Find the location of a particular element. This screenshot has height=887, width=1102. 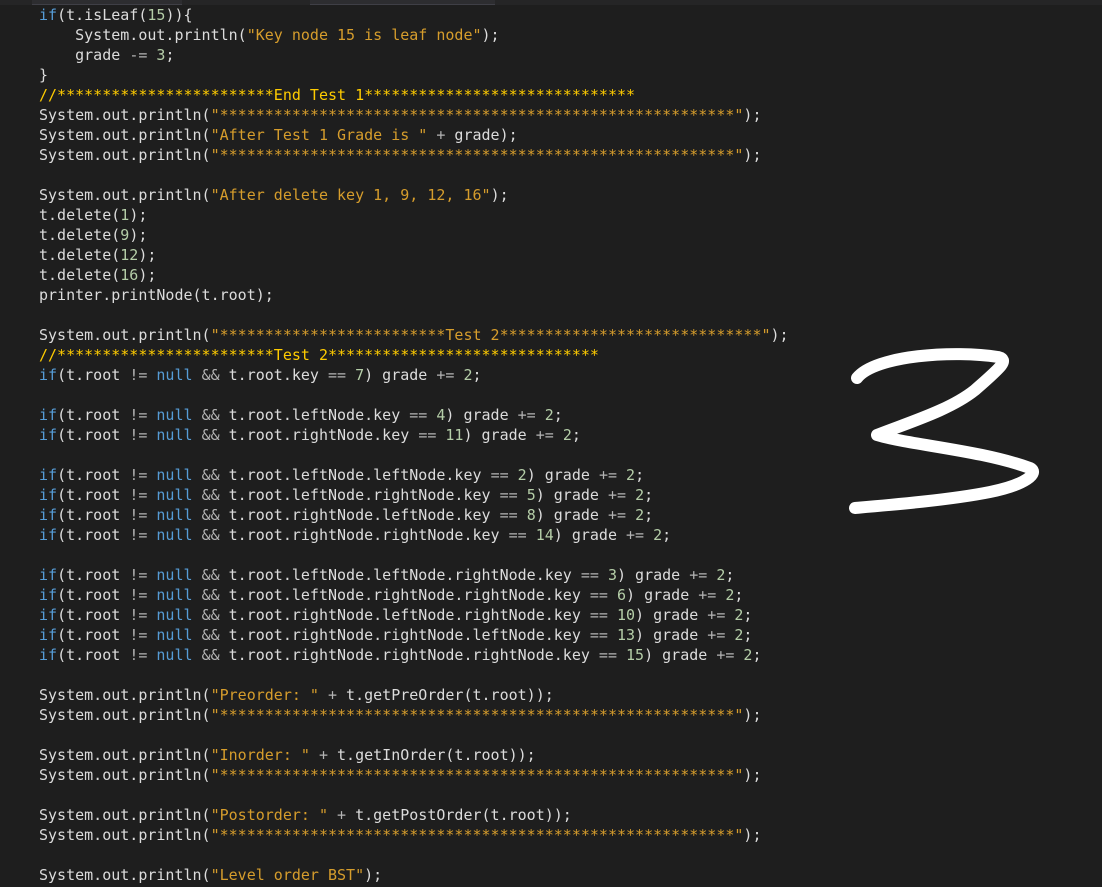

code-token: 9 is located at coordinates (125, 235).